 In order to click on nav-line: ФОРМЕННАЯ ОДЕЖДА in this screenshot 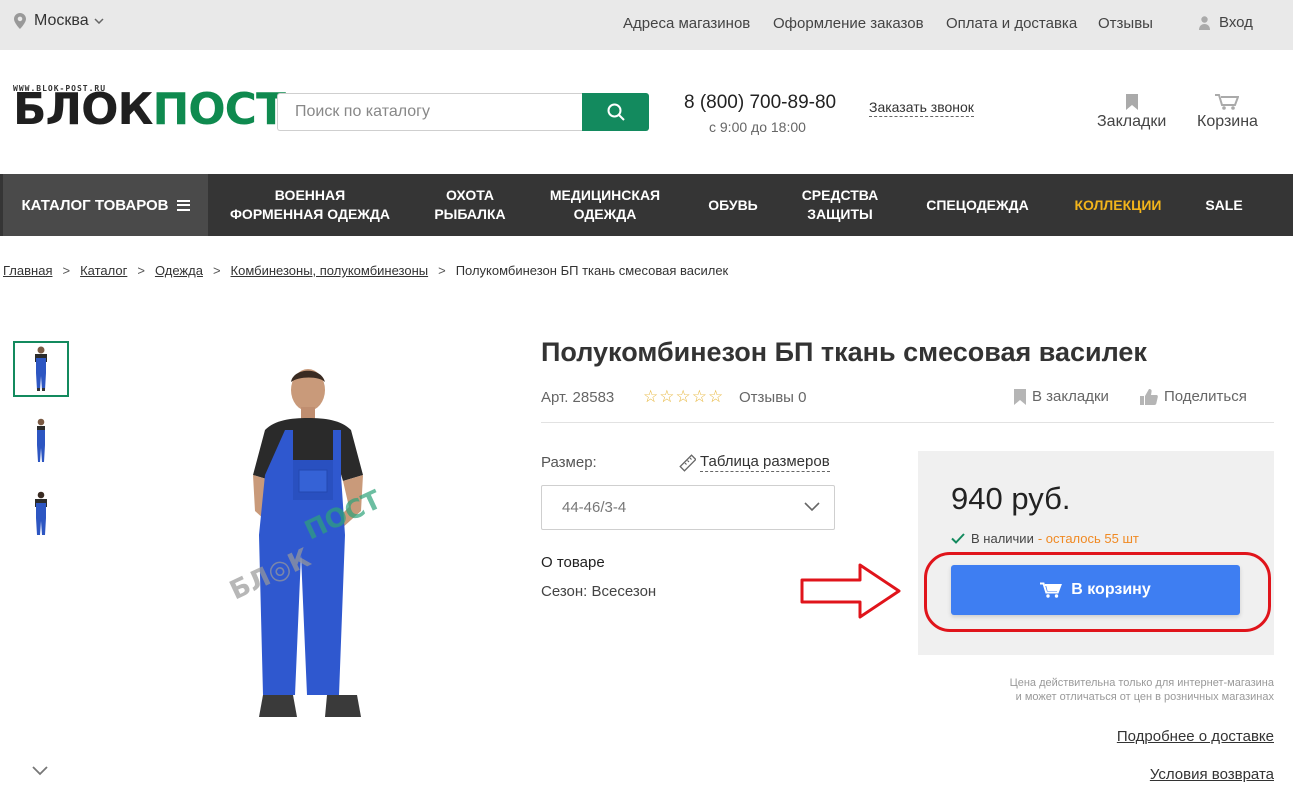, I will do `click(310, 214)`.